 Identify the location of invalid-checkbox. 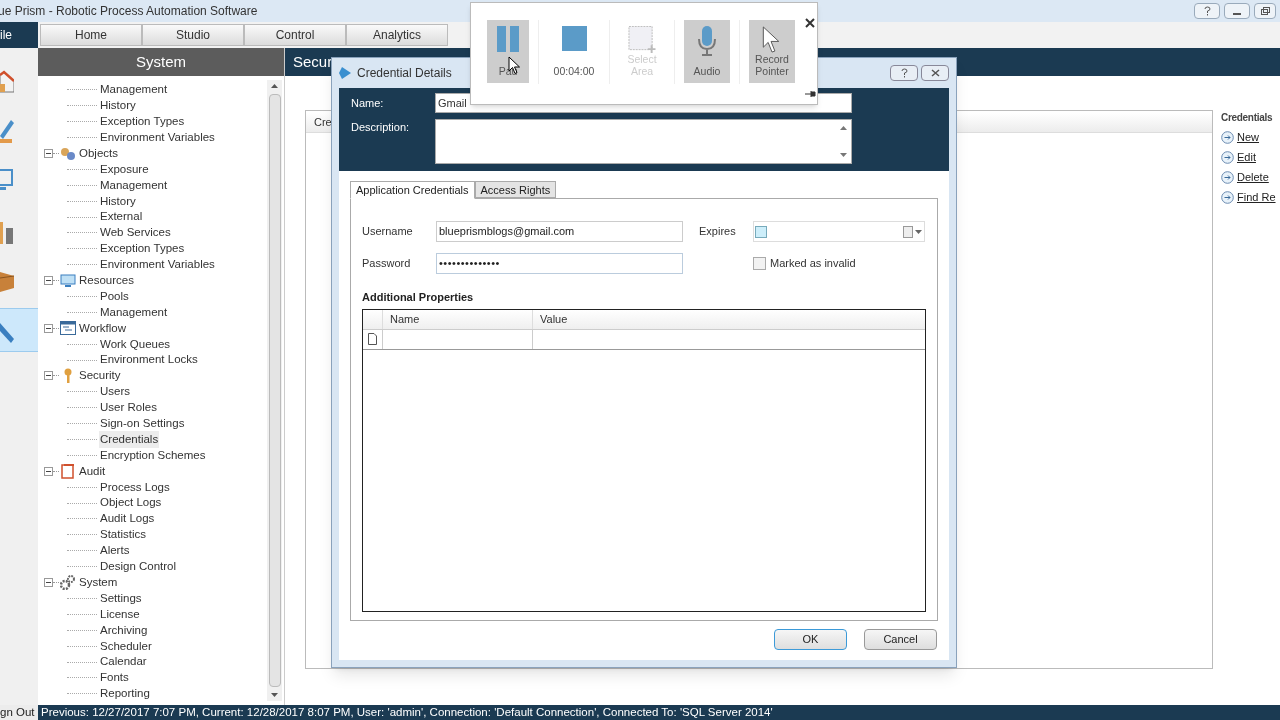
(759, 263).